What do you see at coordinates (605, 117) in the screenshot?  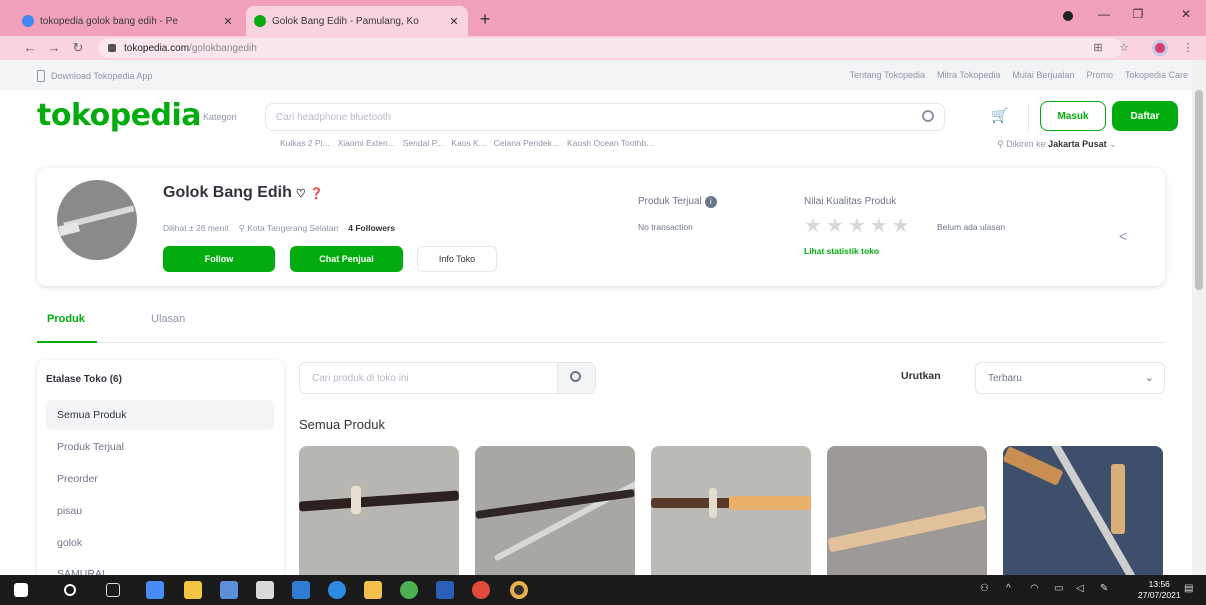 I see `search-input: Cari headphone bluetooth` at bounding box center [605, 117].